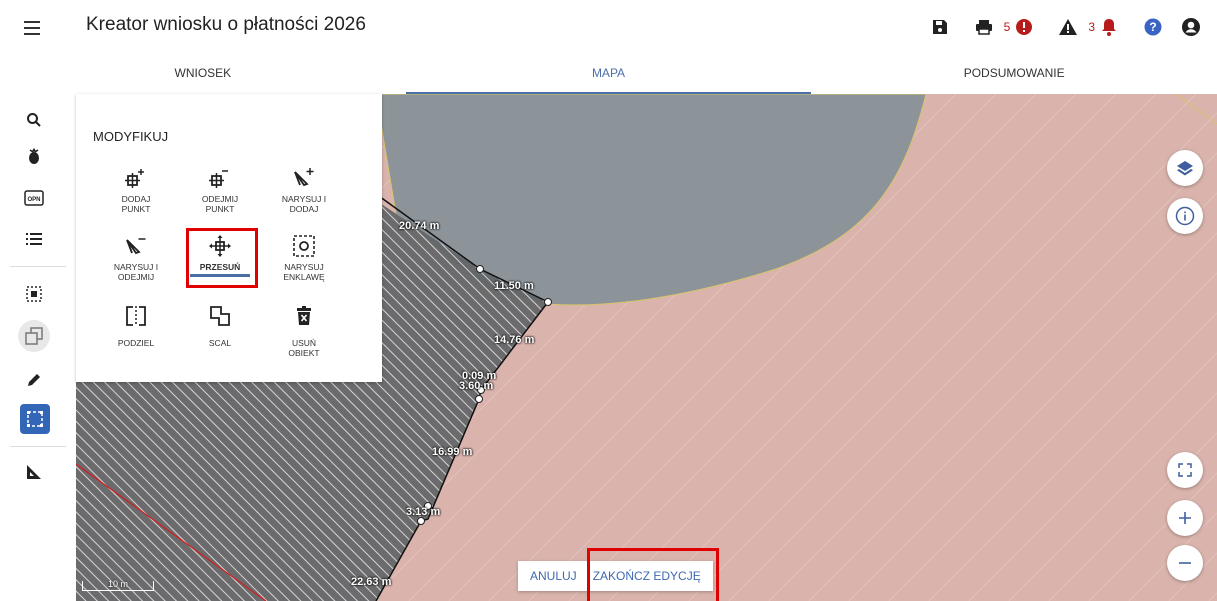 The height and width of the screenshot is (601, 1217). Describe the element at coordinates (220, 204) in the screenshot. I see `tool-label: ODEJMIJ PUNKT` at that location.